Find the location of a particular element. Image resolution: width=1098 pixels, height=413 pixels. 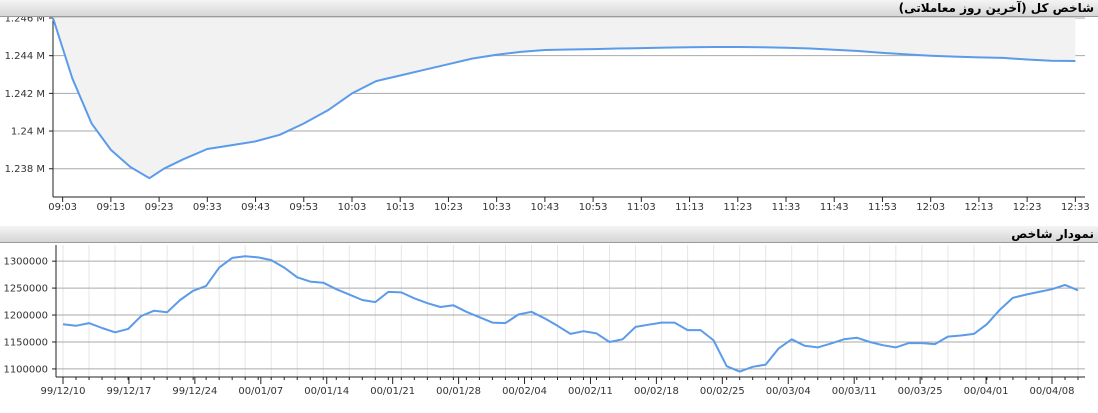

y-tick-label: 1150000 is located at coordinates (25, 342).